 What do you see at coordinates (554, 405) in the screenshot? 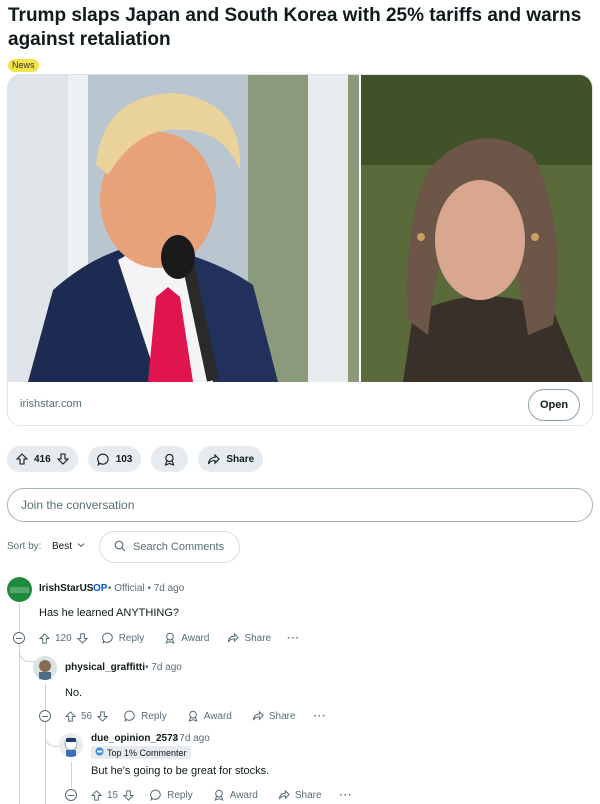
I see `open-link-button: Open` at bounding box center [554, 405].